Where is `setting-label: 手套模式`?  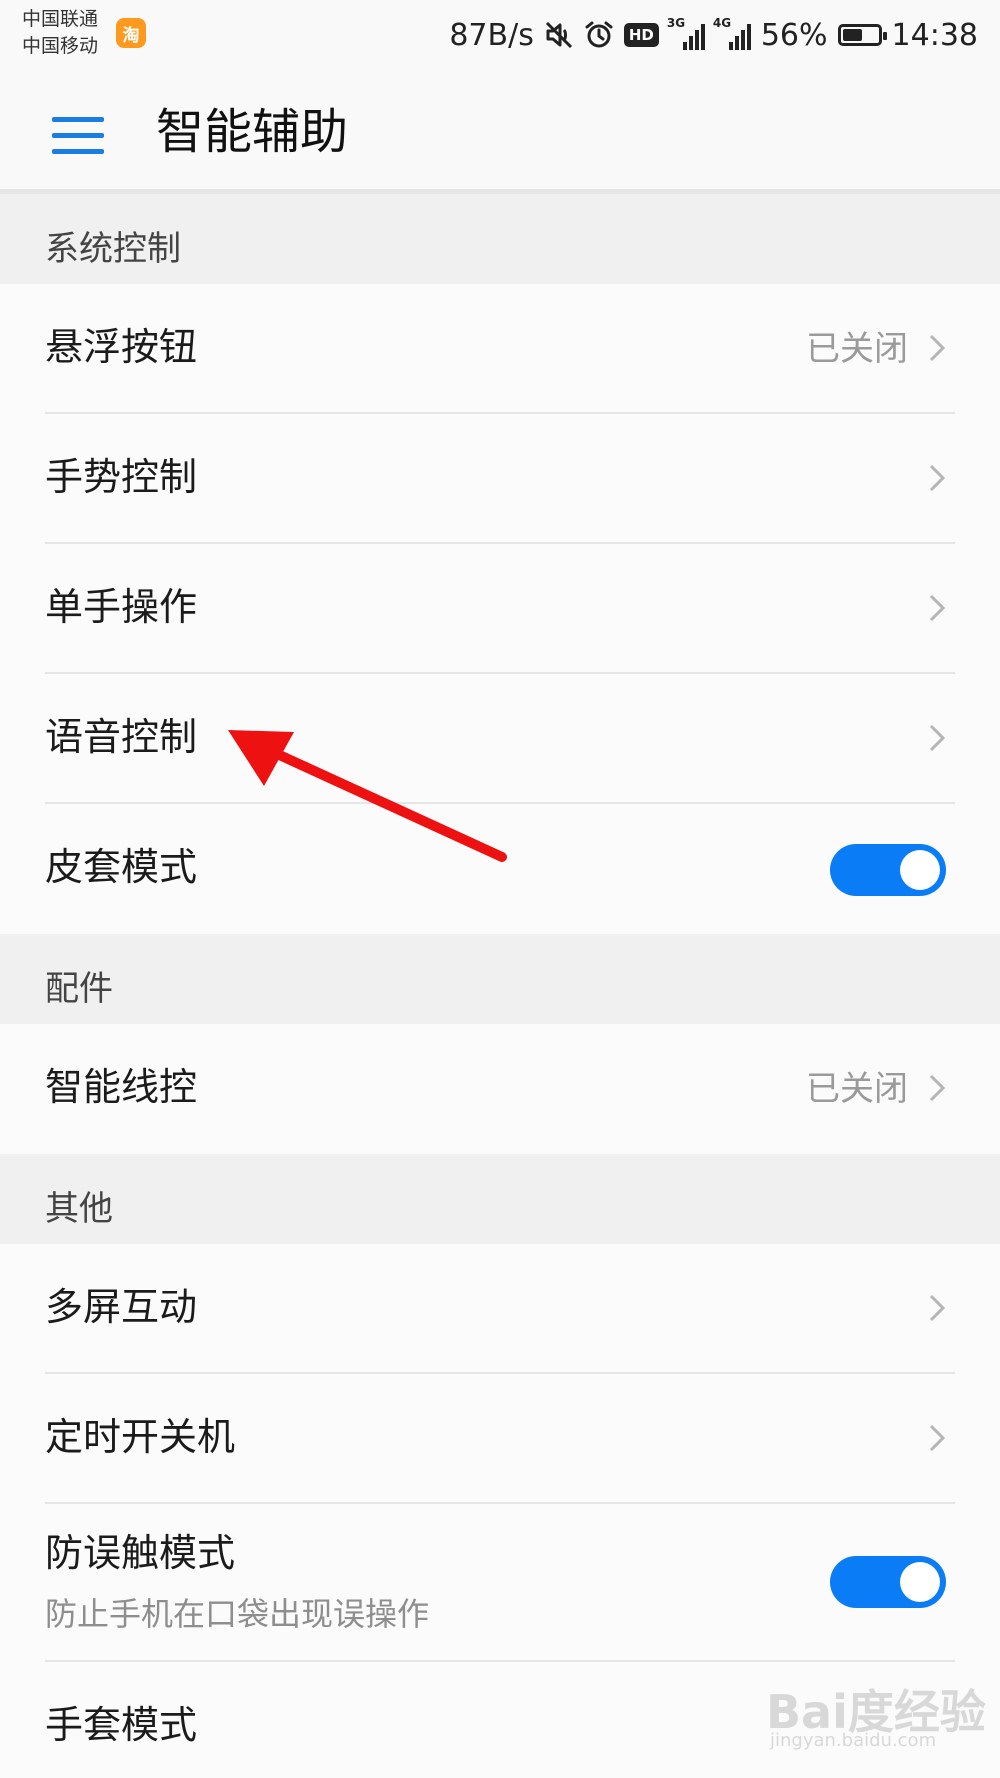
setting-label: 手套模式 is located at coordinates (121, 1725).